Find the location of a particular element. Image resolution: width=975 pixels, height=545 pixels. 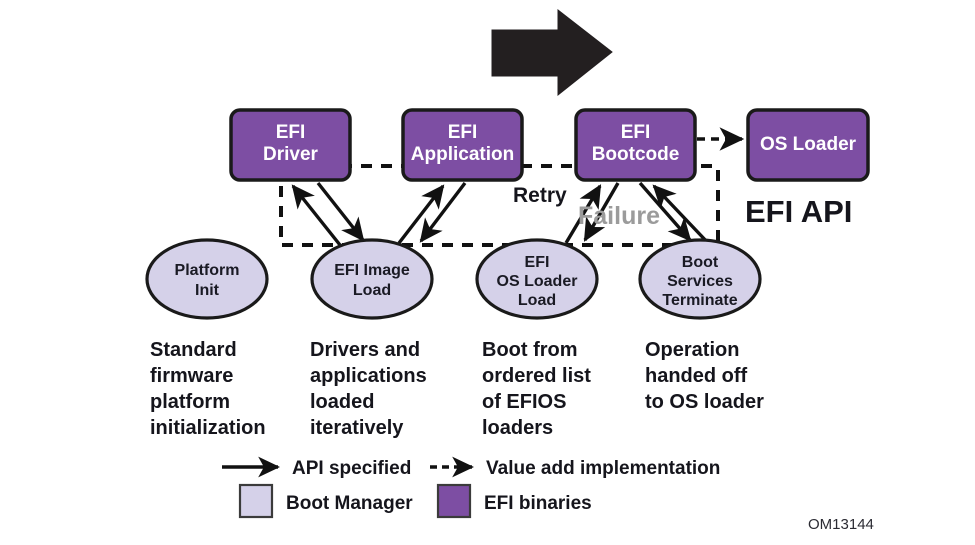

flow-label-failure: Failure is located at coordinates (619, 216).